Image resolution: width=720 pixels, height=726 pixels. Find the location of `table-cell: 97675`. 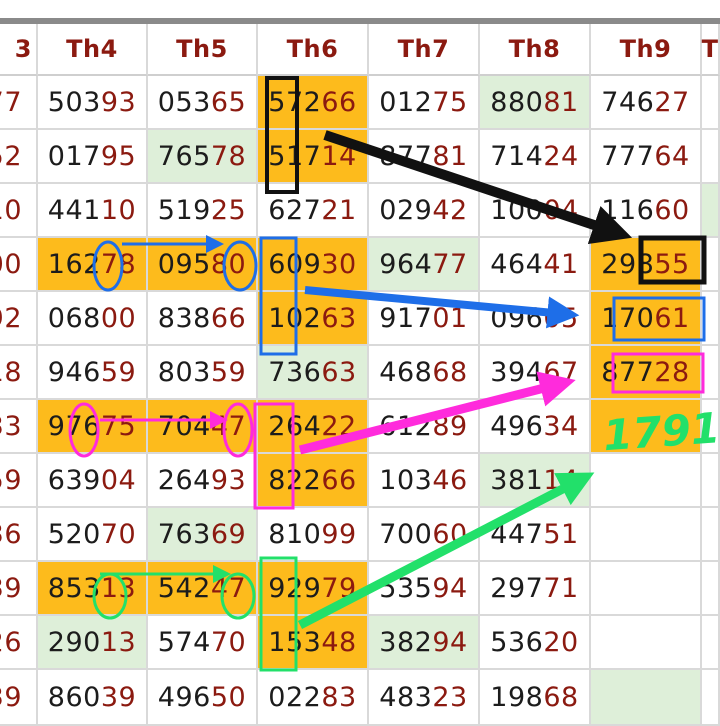

table-cell: 97675 is located at coordinates (93, 427).